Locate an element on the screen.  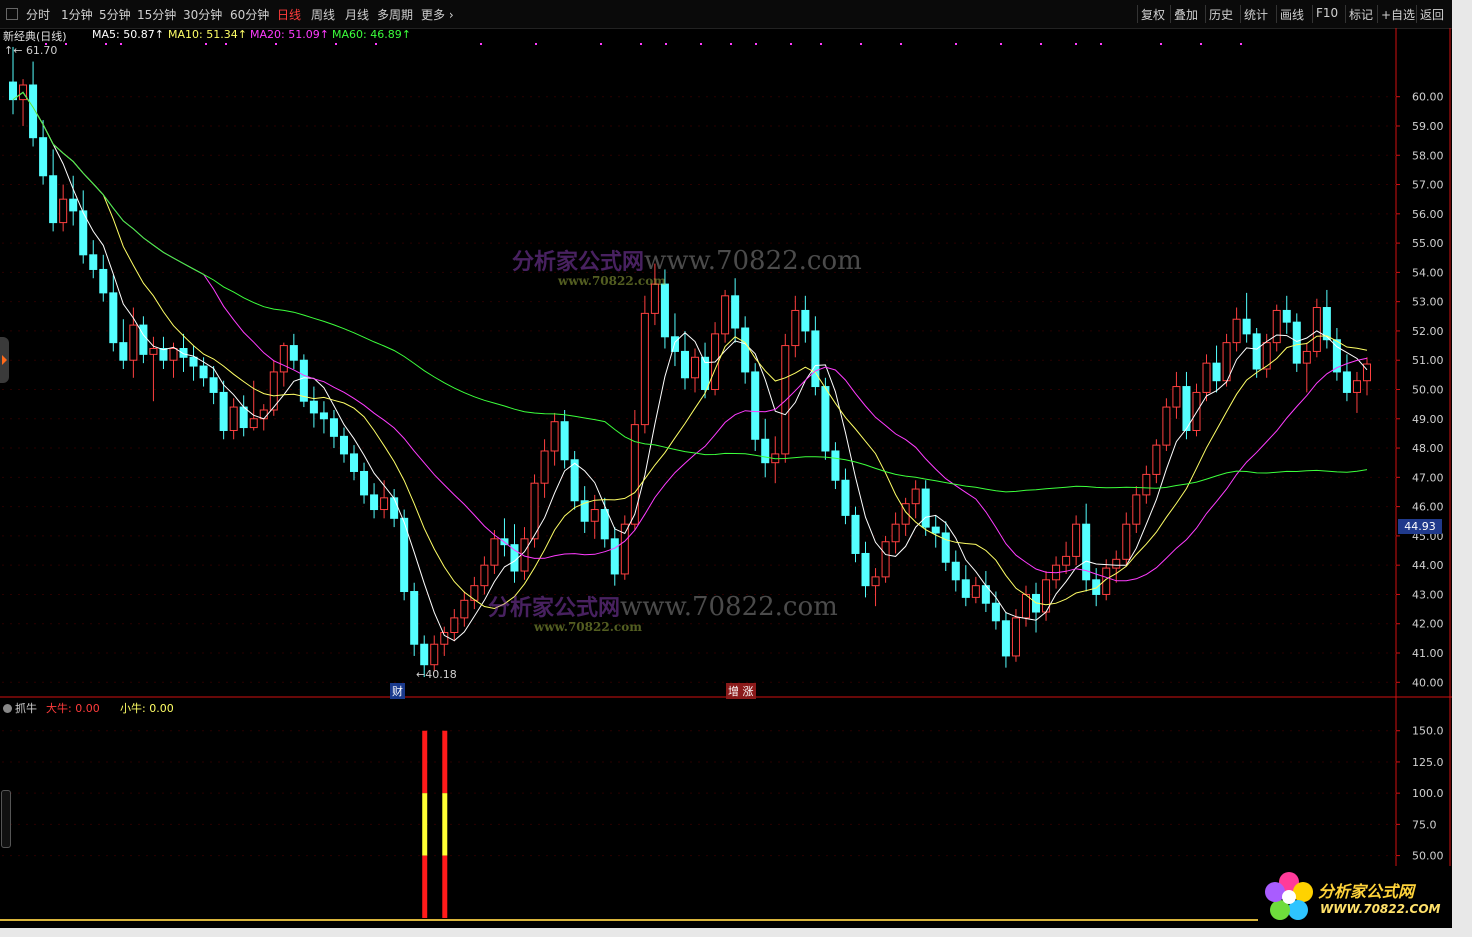
indicator-tick-label: 150.0 is located at coordinates (1428, 731).